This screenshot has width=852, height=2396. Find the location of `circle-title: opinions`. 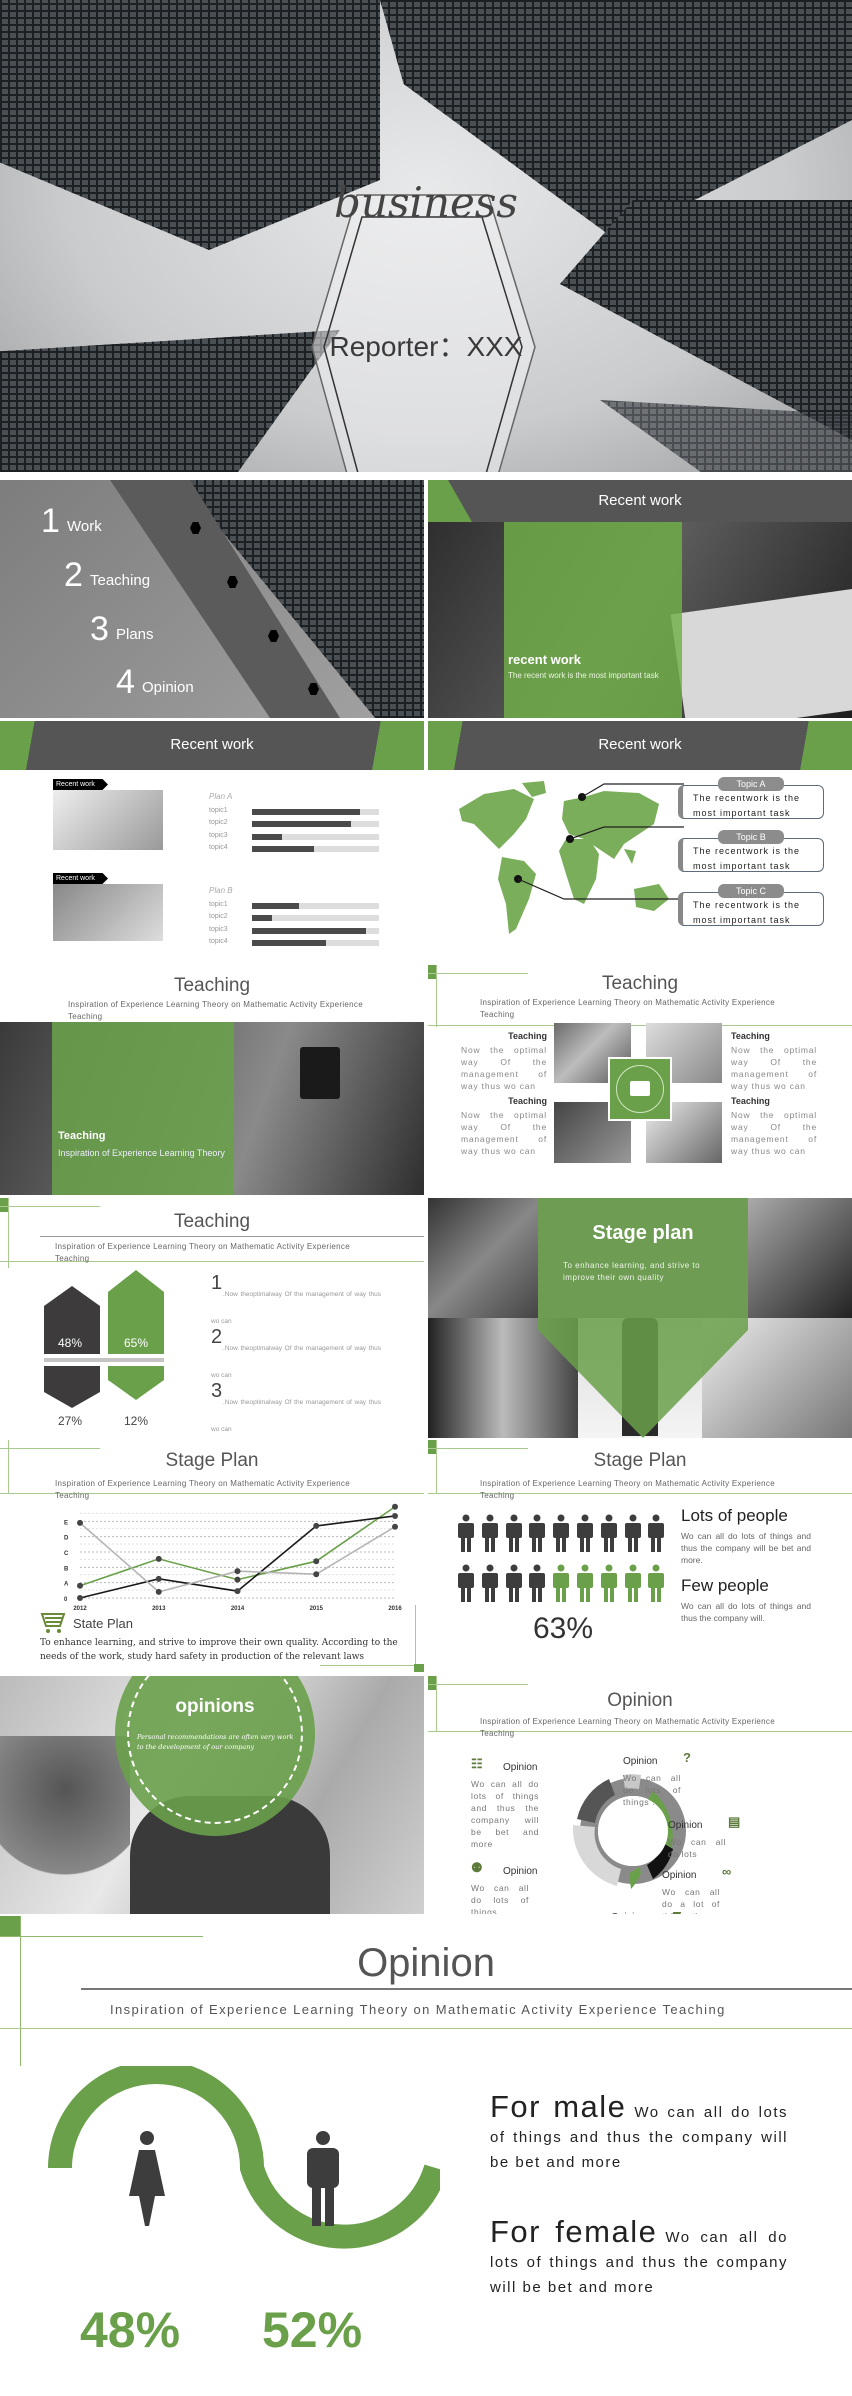

circle-title: opinions is located at coordinates (215, 1706).